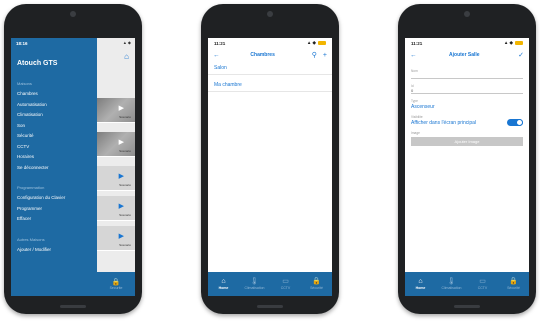 This screenshot has height=321, width=540. Describe the element at coordinates (37, 63) in the screenshot. I see `drawer-title: Atouch GTS` at that location.